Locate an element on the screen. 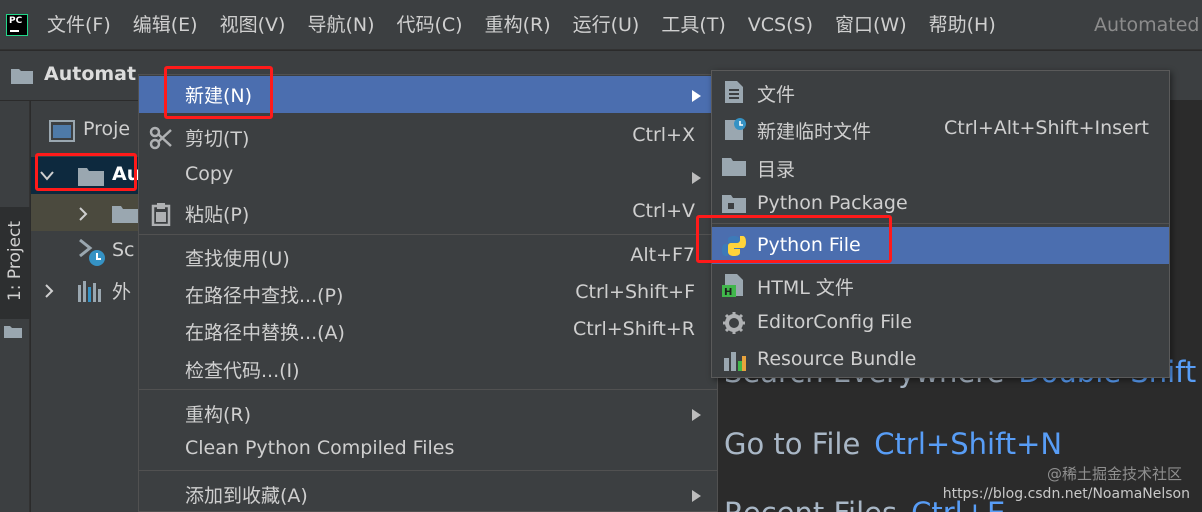  watermark-site: @稀土掘金技术社区 is located at coordinates (1114, 474).